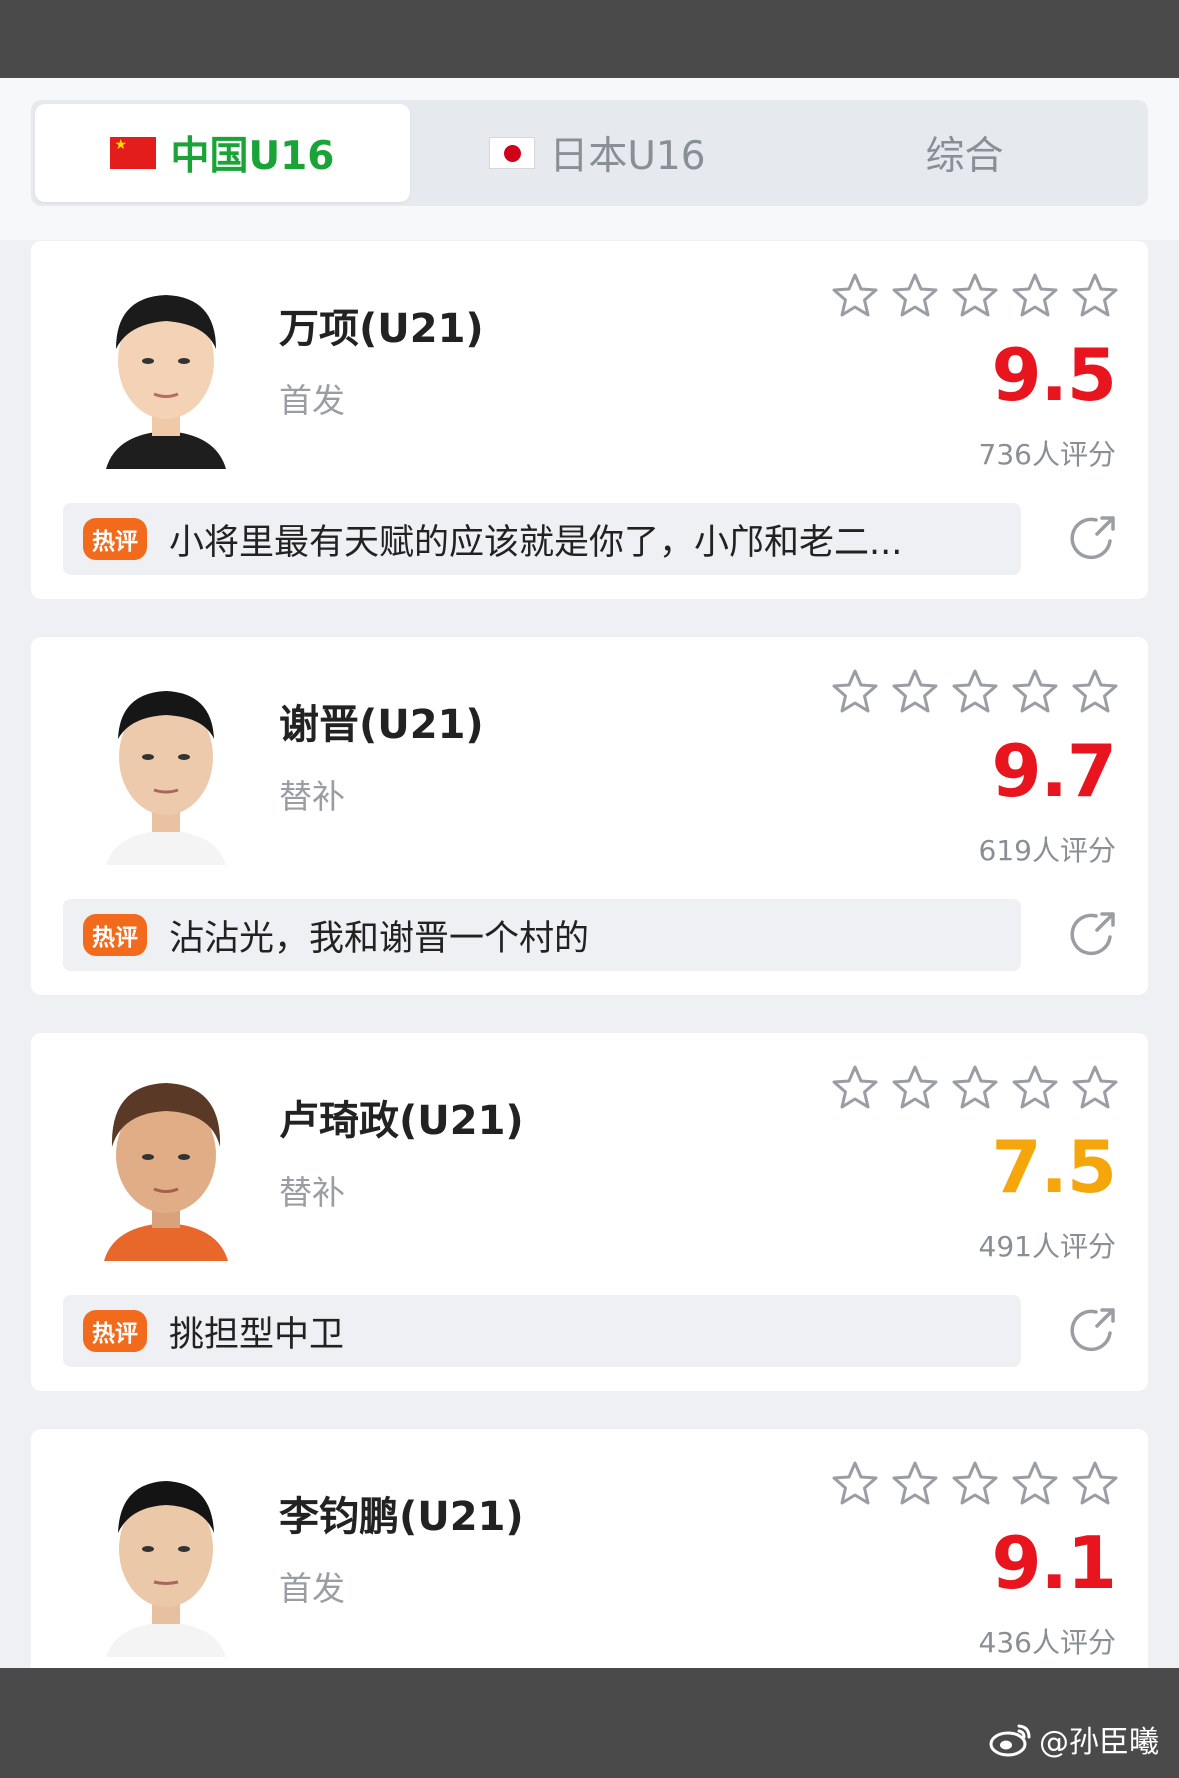  Describe the element at coordinates (542, 1331) in the screenshot. I see `hot-comment-bar: 热评 挑担型中卫` at that location.